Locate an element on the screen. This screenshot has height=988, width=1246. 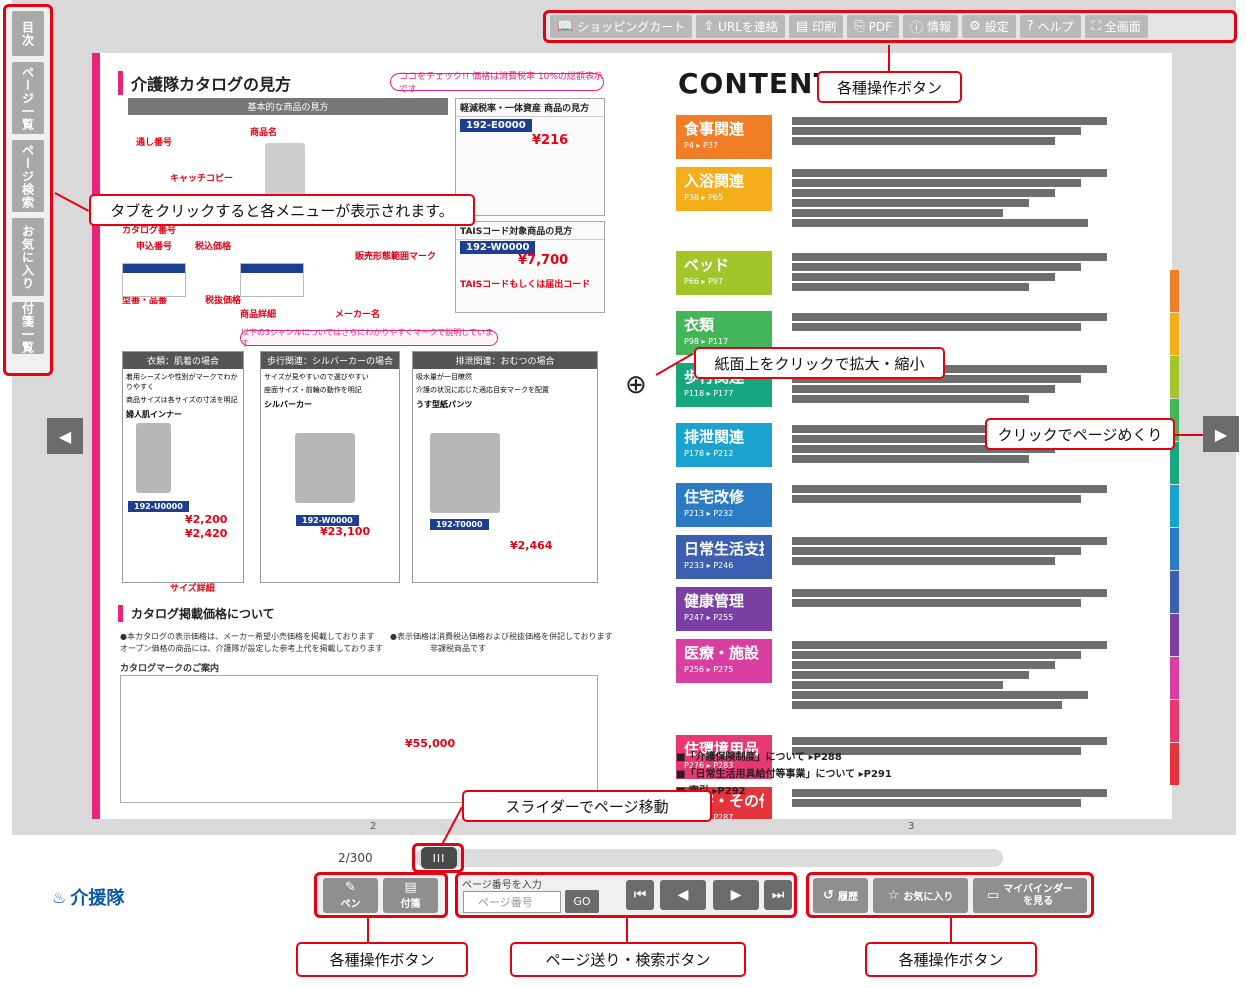
last-page-button: ⏭ is located at coordinates (778, 895).